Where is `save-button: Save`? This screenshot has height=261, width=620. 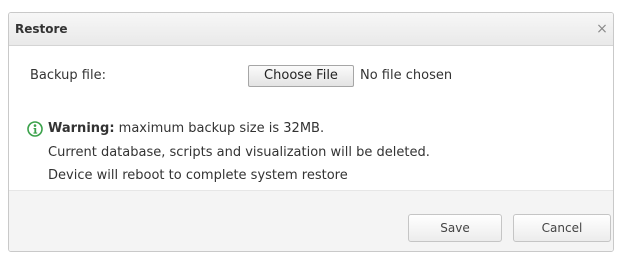
save-button: Save is located at coordinates (455, 228).